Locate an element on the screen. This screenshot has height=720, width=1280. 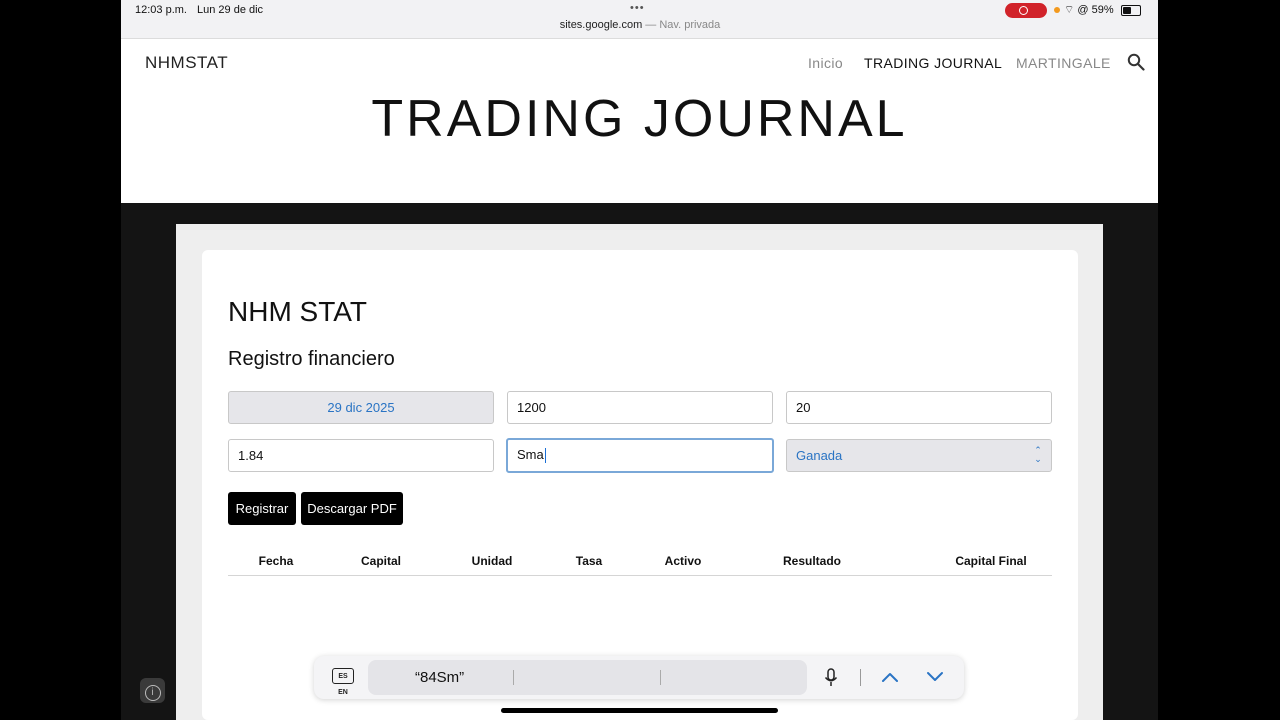
app-title: NHM STAT is located at coordinates (297, 311).